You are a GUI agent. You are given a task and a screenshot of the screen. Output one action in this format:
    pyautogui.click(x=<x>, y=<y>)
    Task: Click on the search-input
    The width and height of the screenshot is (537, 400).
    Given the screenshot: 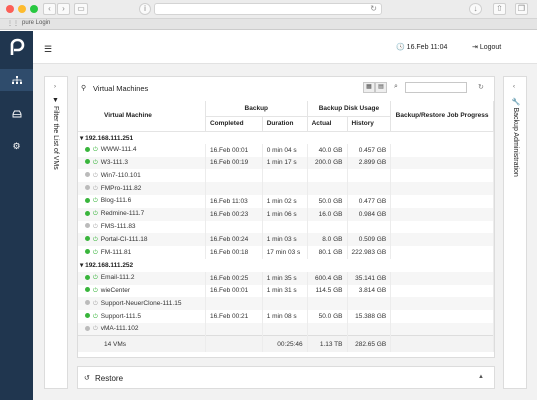 What is the action you would take?
    pyautogui.click(x=436, y=87)
    